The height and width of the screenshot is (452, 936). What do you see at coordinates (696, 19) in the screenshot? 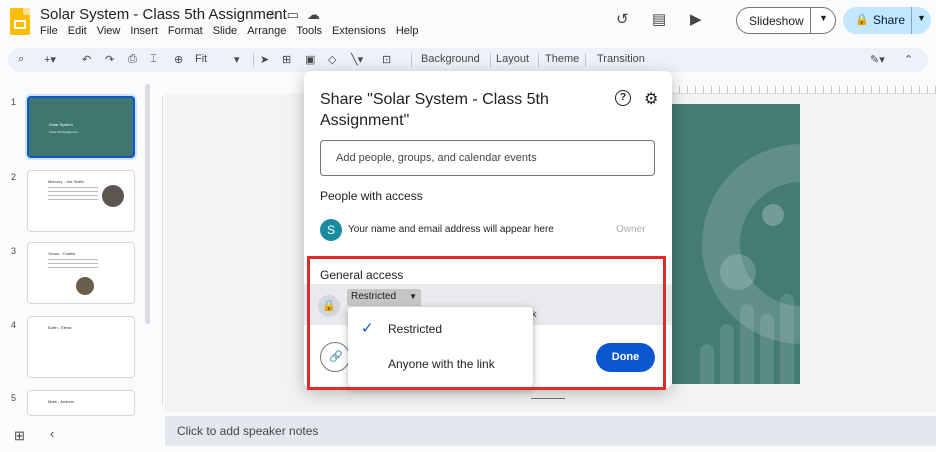
I see `meet-icon: ▶` at bounding box center [696, 19].